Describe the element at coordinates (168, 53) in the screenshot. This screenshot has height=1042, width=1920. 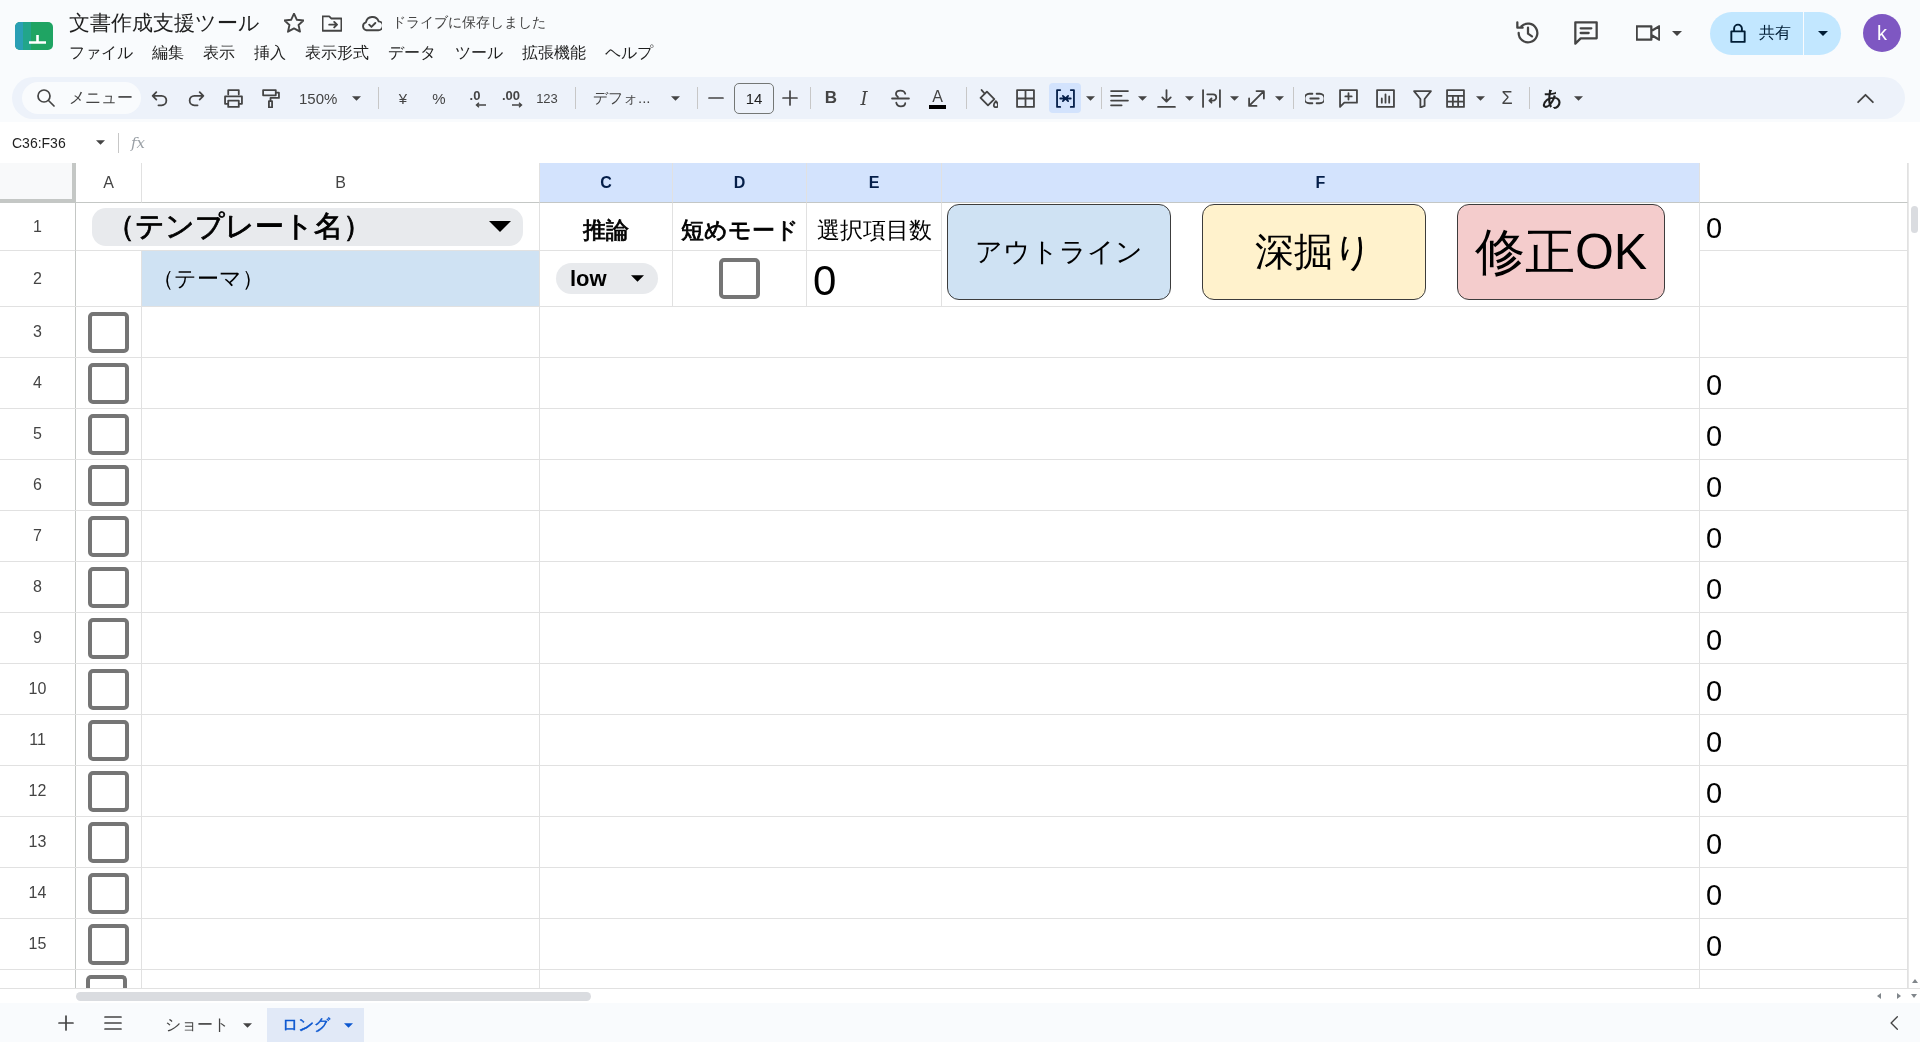
I see `menu-item: 編集` at that location.